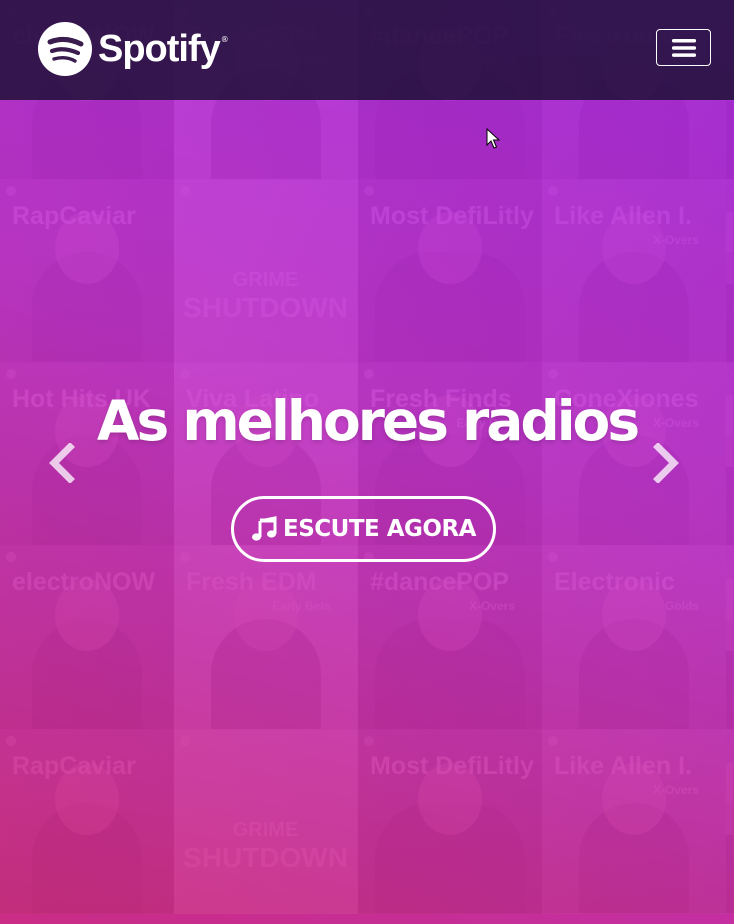 The image size is (734, 924). What do you see at coordinates (379, 529) in the screenshot?
I see `listen-now-label: ESCUTE AGORA` at bounding box center [379, 529].